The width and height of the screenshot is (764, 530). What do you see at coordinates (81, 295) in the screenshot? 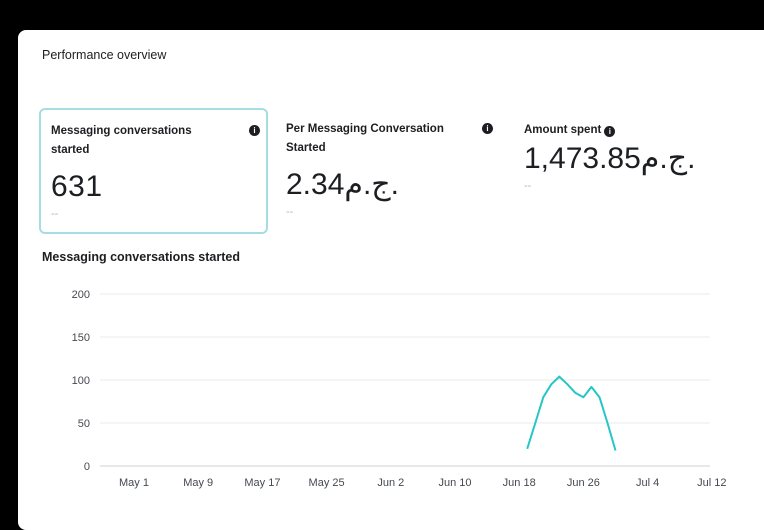
I see `y-tick-label: 200` at bounding box center [81, 295].